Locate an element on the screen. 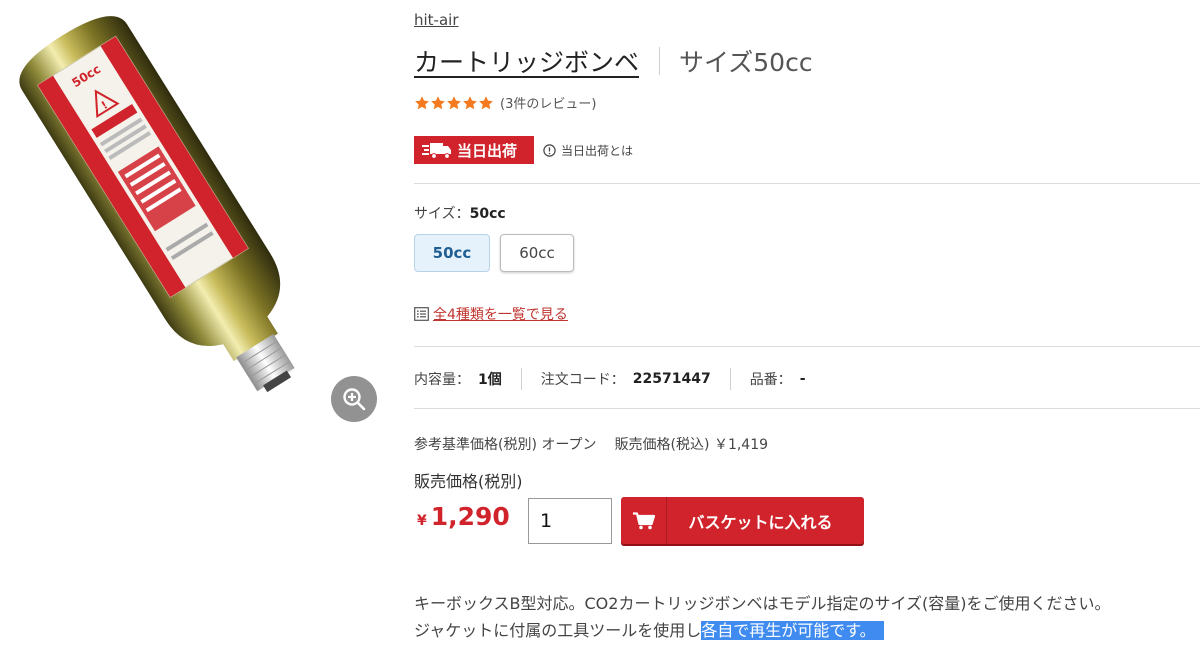 Image resolution: width=1200 pixels, height=664 pixels. spec-value: - is located at coordinates (802, 379).